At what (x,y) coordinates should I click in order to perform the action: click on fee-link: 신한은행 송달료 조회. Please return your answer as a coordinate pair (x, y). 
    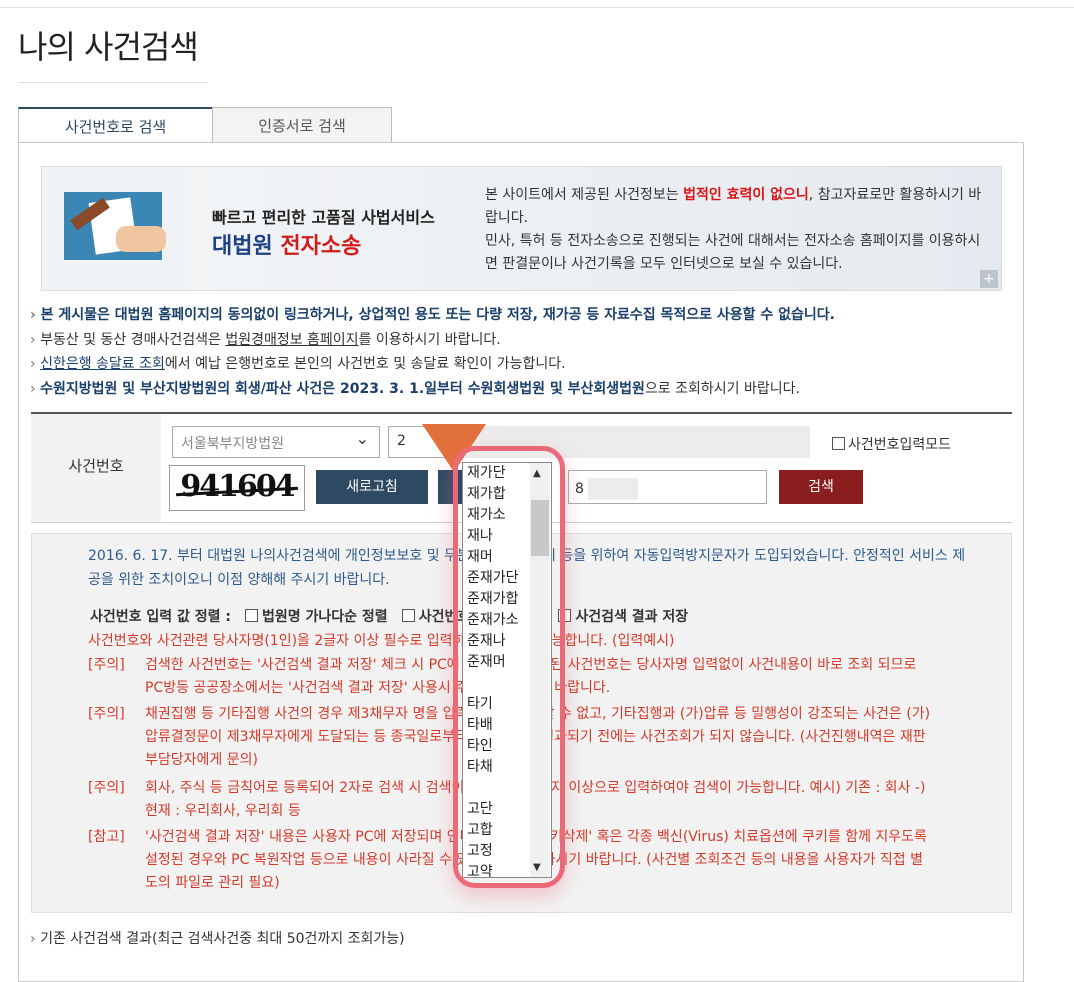
    Looking at the image, I should click on (102, 364).